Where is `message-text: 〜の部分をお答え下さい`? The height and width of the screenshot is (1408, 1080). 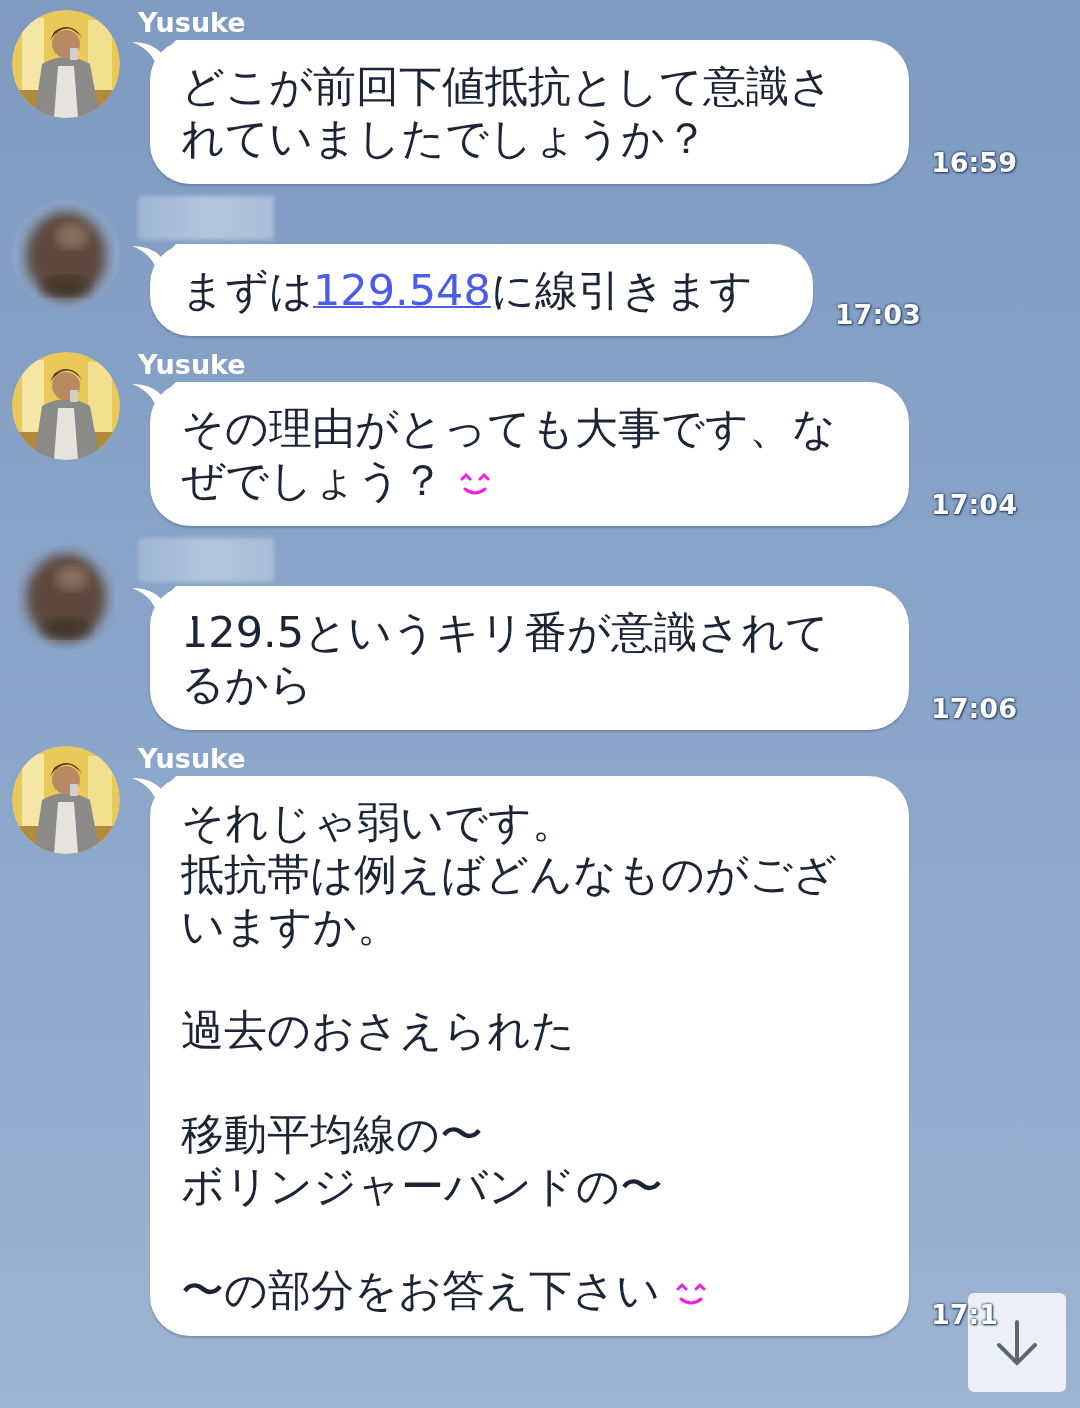 message-text: 〜の部分をお答え下さい is located at coordinates (515, 1290).